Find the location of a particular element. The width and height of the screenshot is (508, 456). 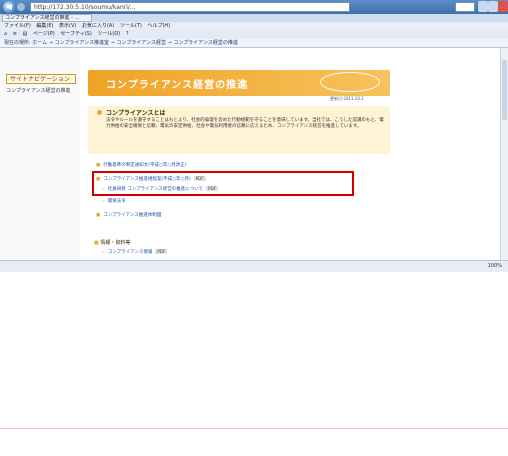

link-item: ■ コンプライアンス推進体制図 is located at coordinates (128, 215).